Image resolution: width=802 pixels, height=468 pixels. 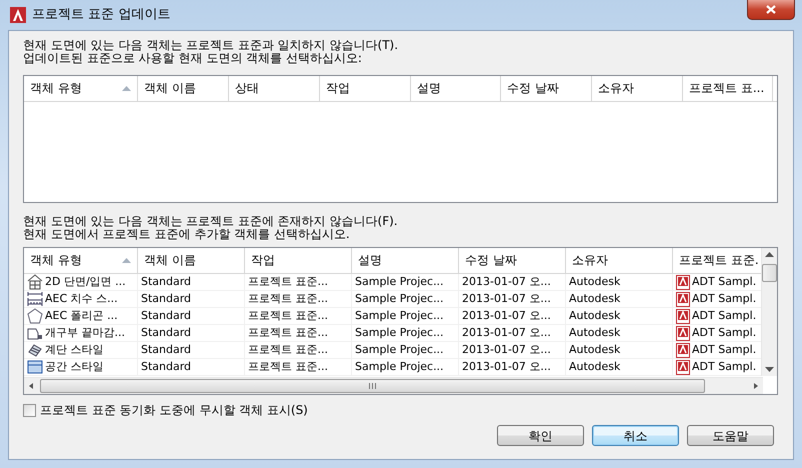 What do you see at coordinates (769, 369) in the screenshot?
I see `scroll-down-icon` at bounding box center [769, 369].